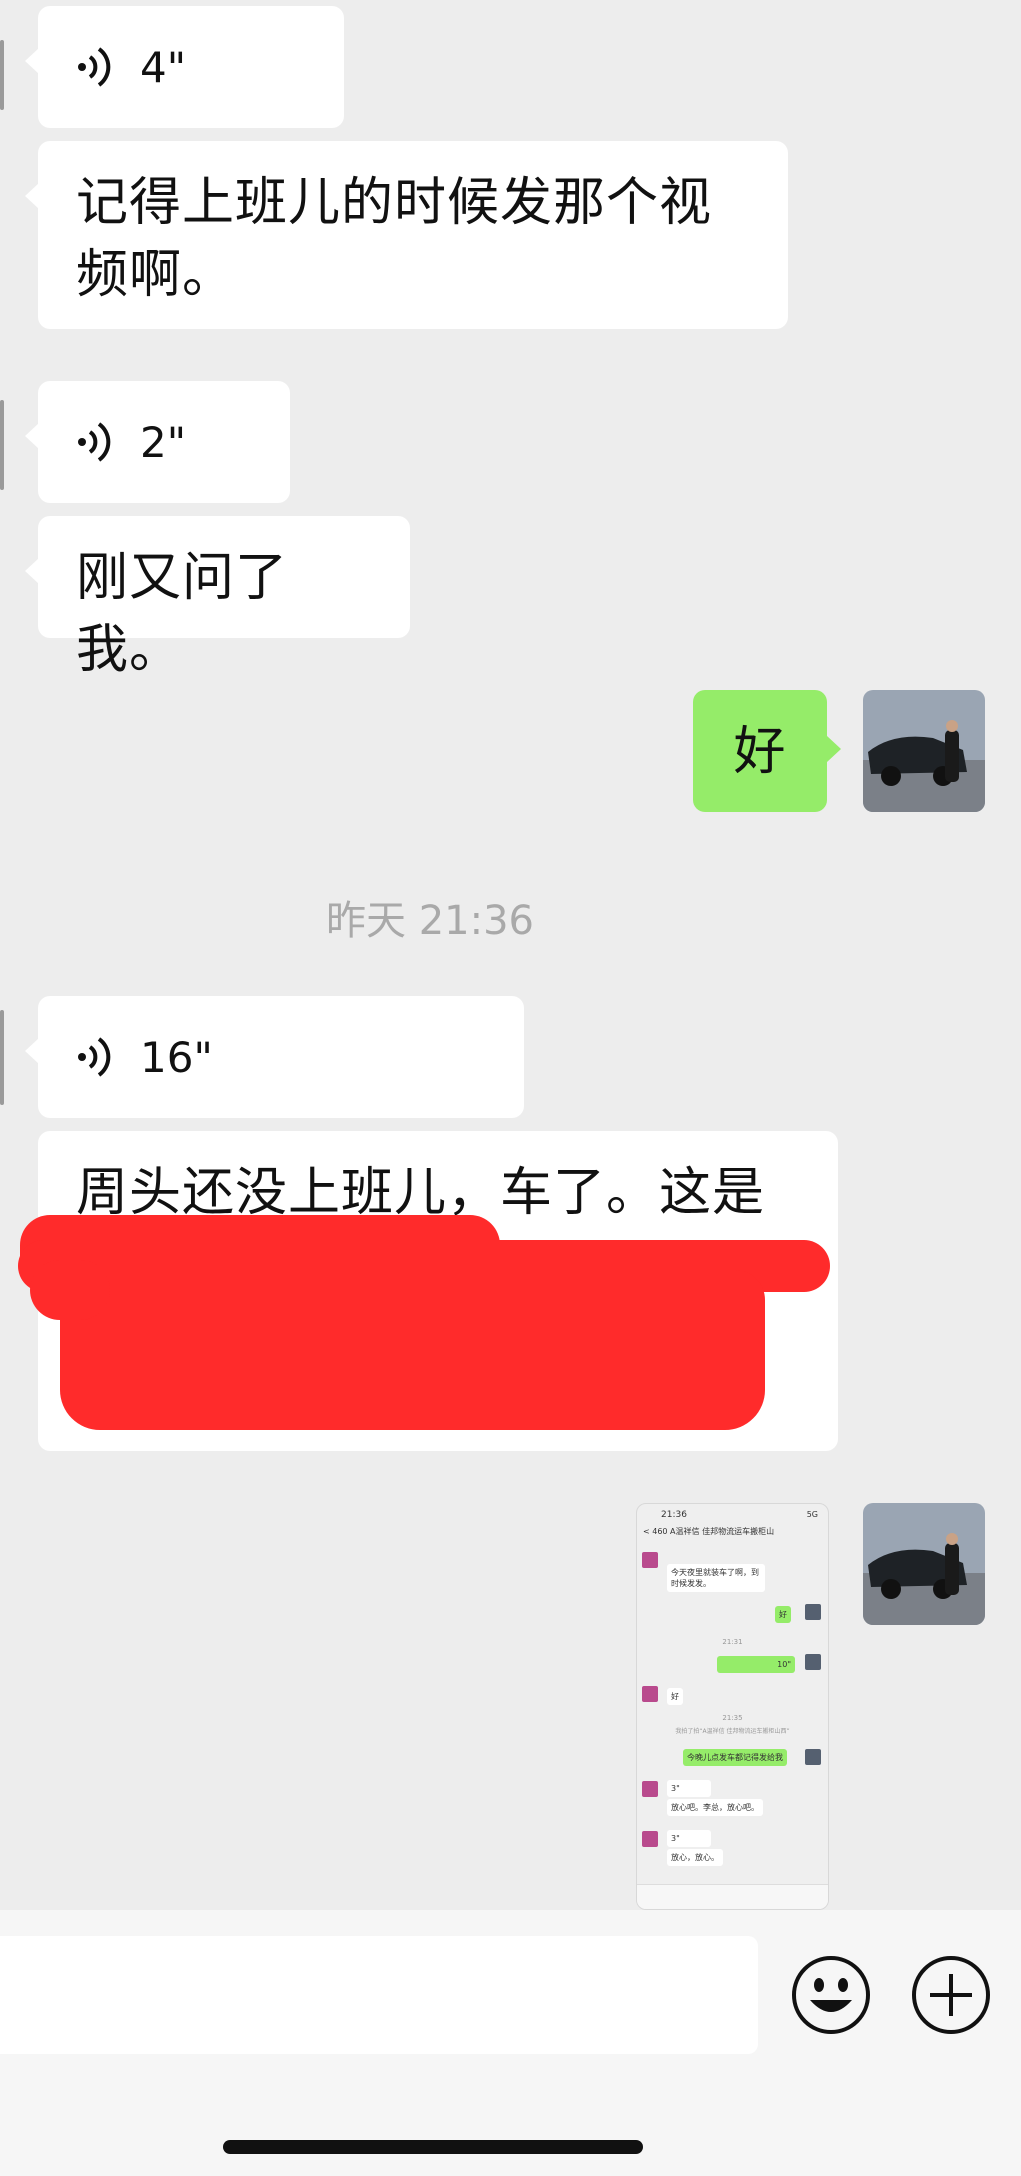 This screenshot has height=2176, width=1021. I want to click on preview-bubble: 今晚儿点发车都记得发给我, so click(735, 1757).